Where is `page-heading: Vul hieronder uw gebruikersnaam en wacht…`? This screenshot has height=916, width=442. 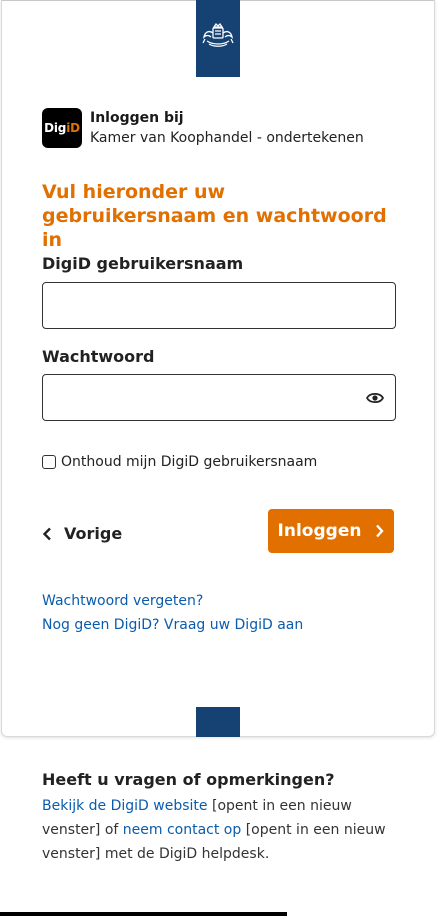
page-heading: Vul hieronder uw gebruikersnaam en wacht… is located at coordinates (214, 216).